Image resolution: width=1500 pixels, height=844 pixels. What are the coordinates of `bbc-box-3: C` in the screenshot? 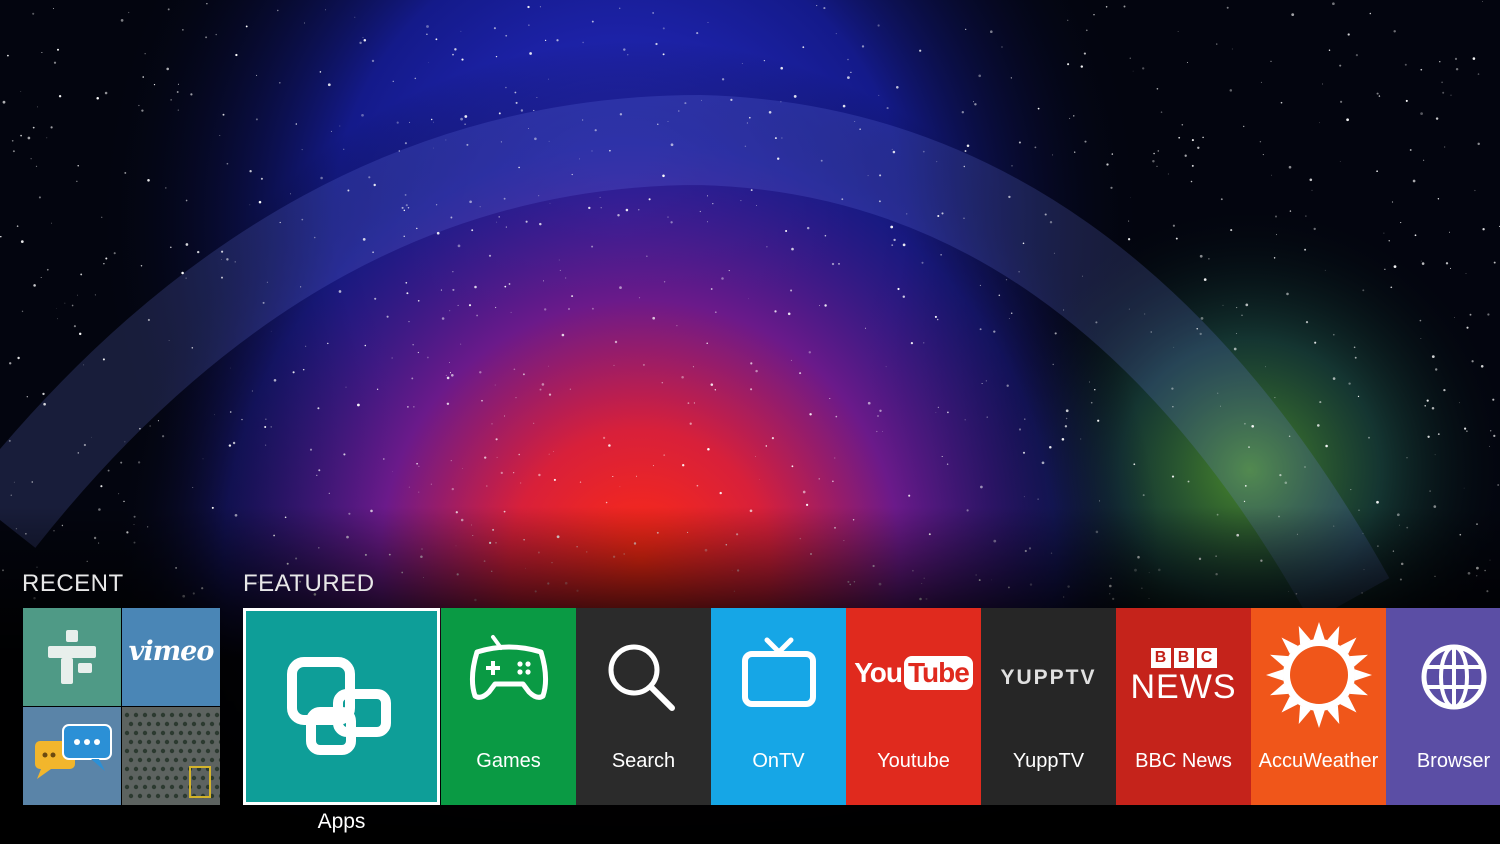 It's located at (1206, 658).